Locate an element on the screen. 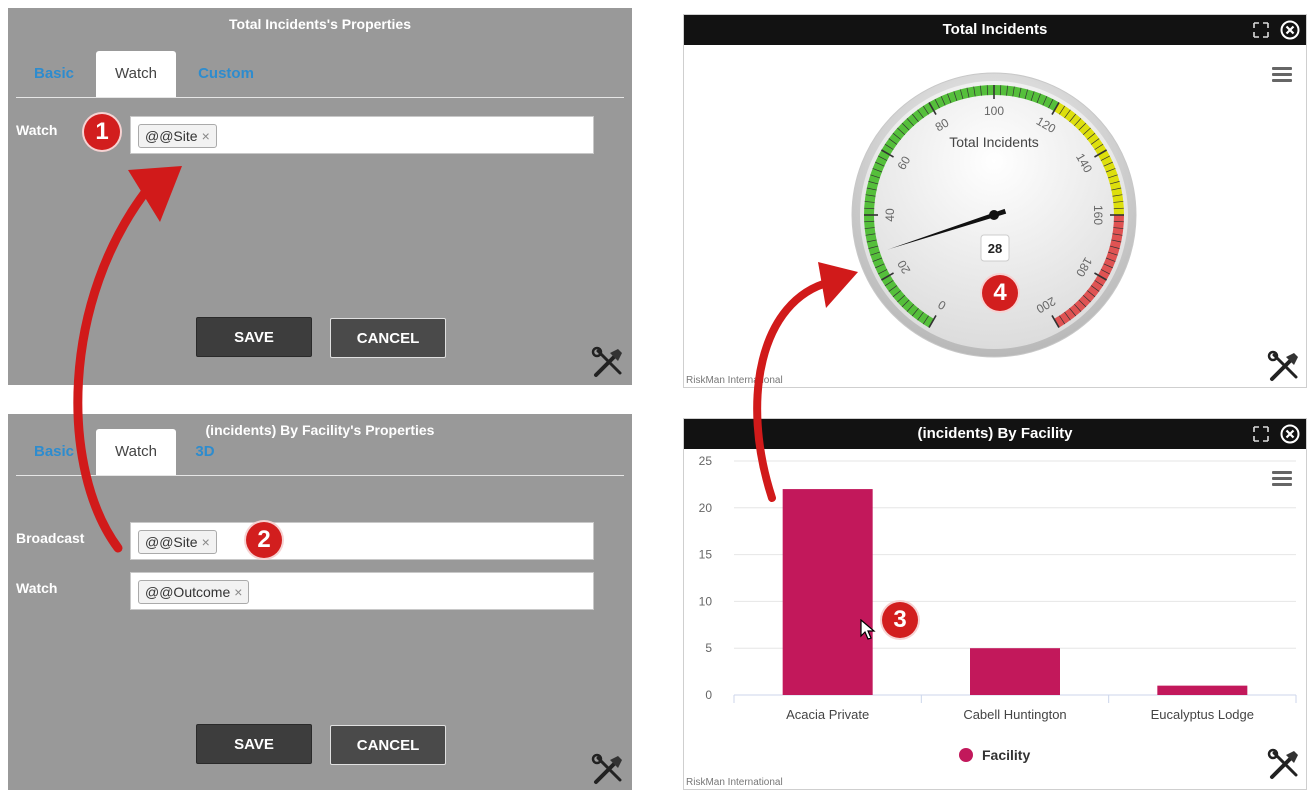 This screenshot has width=1309, height=790. gauge-tick-label: 40 is located at coordinates (890, 215).